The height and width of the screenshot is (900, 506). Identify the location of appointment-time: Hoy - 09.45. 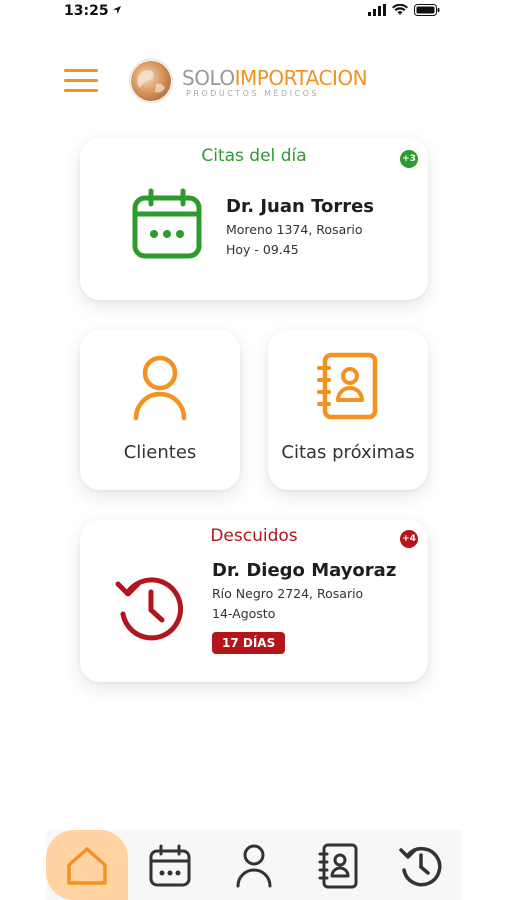
(262, 249).